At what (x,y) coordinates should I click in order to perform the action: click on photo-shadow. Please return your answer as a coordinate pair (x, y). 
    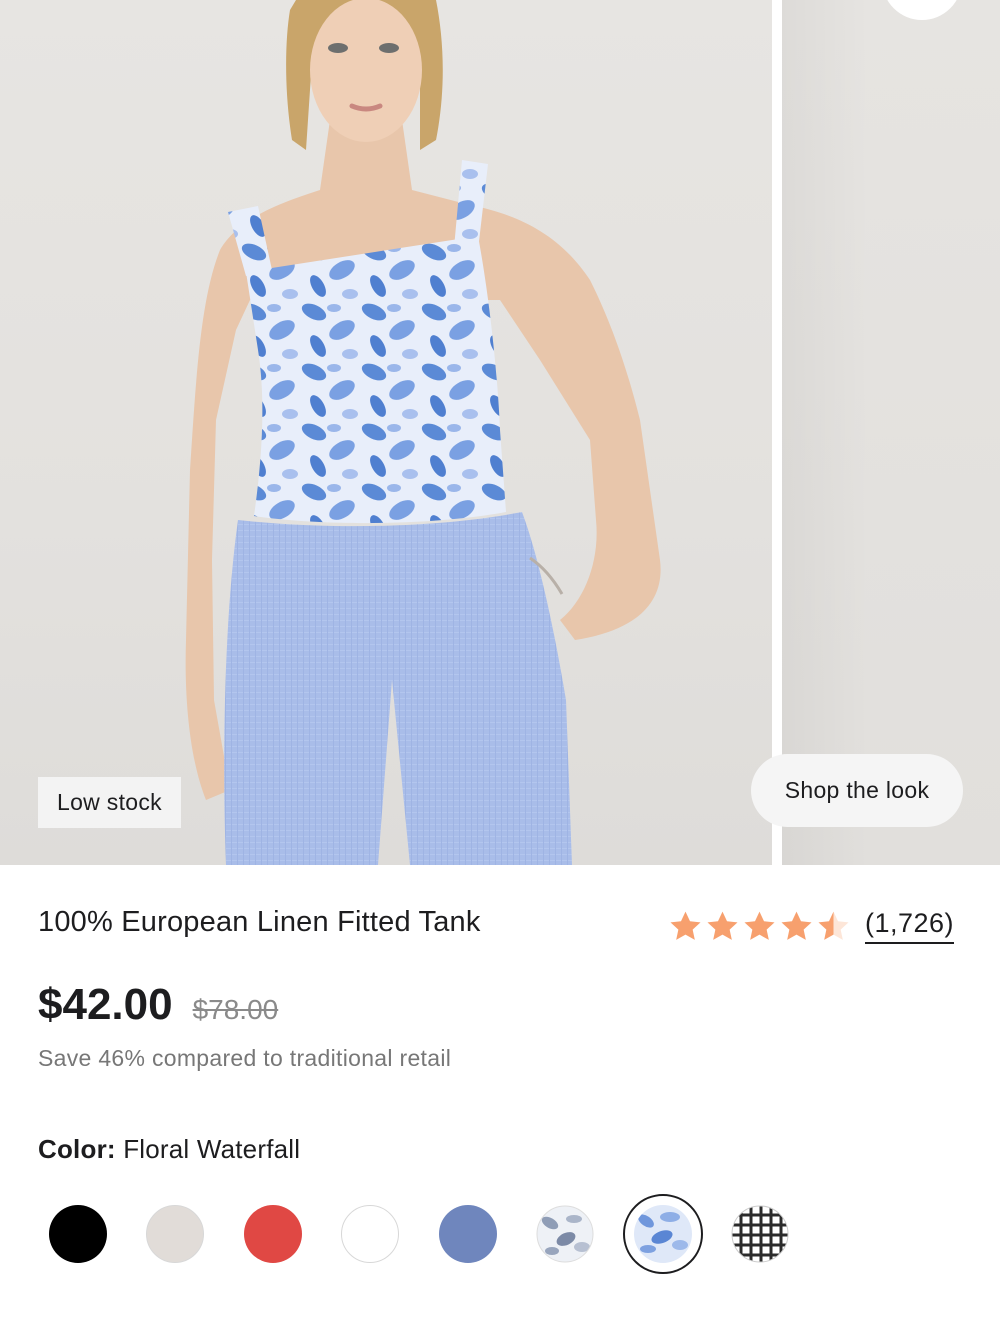
    Looking at the image, I should click on (891, 432).